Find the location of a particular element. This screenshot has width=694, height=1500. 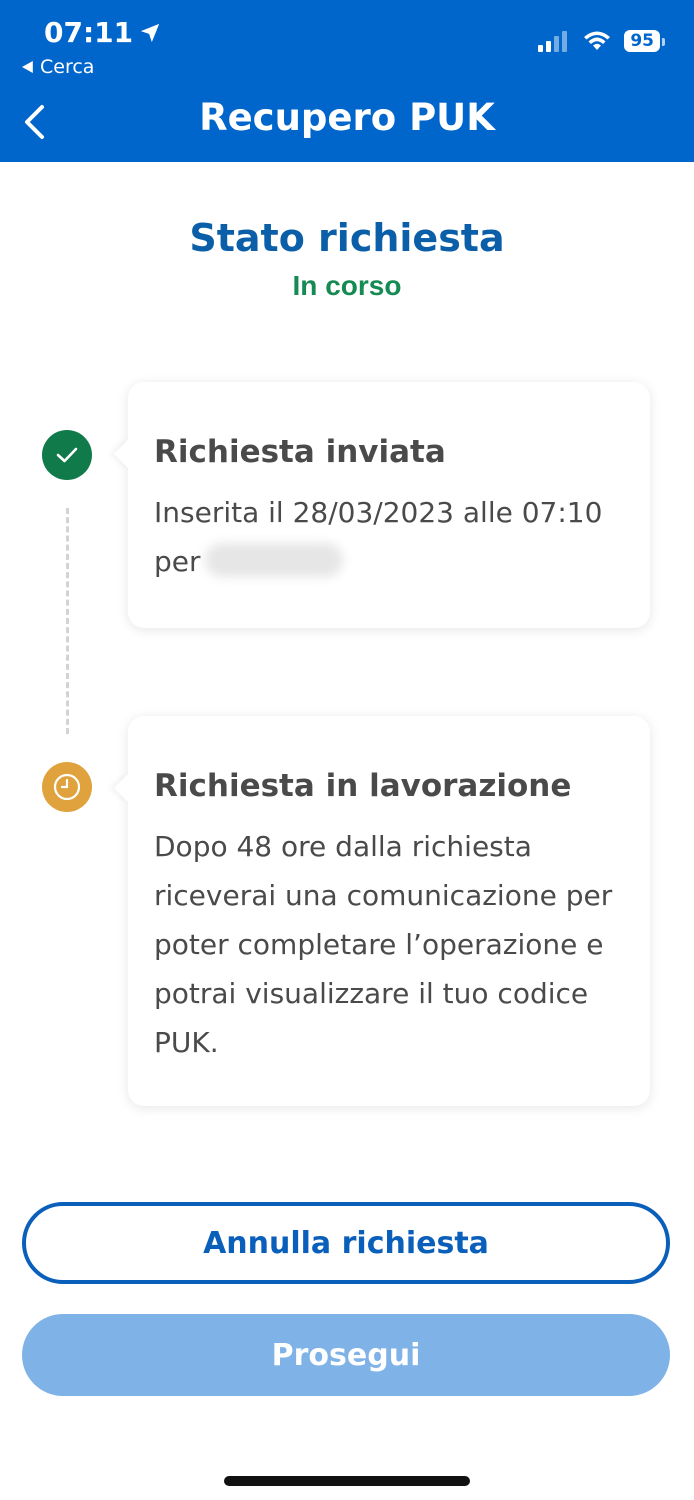

continue-button: Prosegui is located at coordinates (346, 1355).